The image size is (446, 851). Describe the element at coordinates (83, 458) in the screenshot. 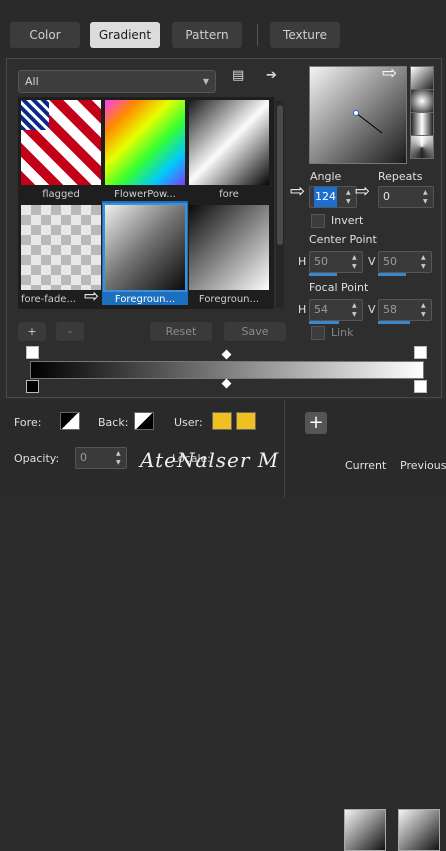

I see `opacity-value: 0` at that location.